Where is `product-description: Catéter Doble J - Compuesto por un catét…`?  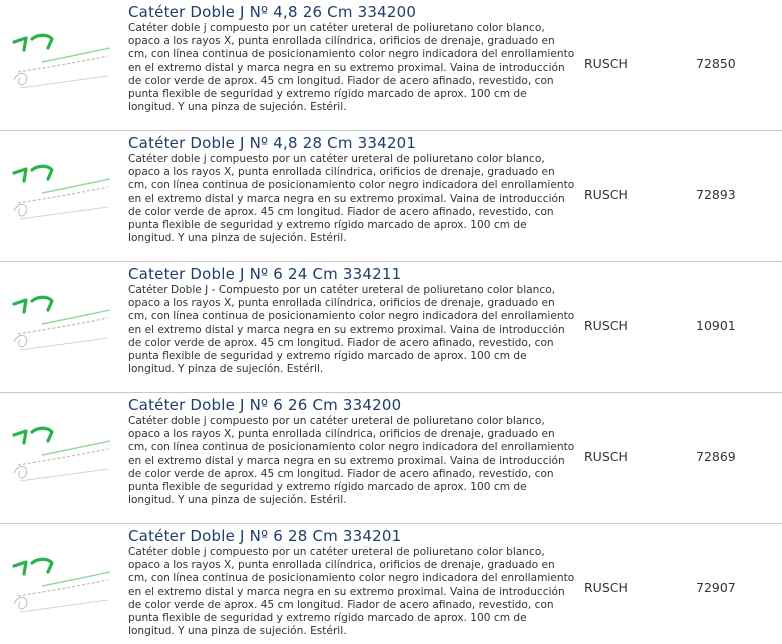
product-description: Catéter Doble J - Compuesto por un catét… is located at coordinates (351, 330).